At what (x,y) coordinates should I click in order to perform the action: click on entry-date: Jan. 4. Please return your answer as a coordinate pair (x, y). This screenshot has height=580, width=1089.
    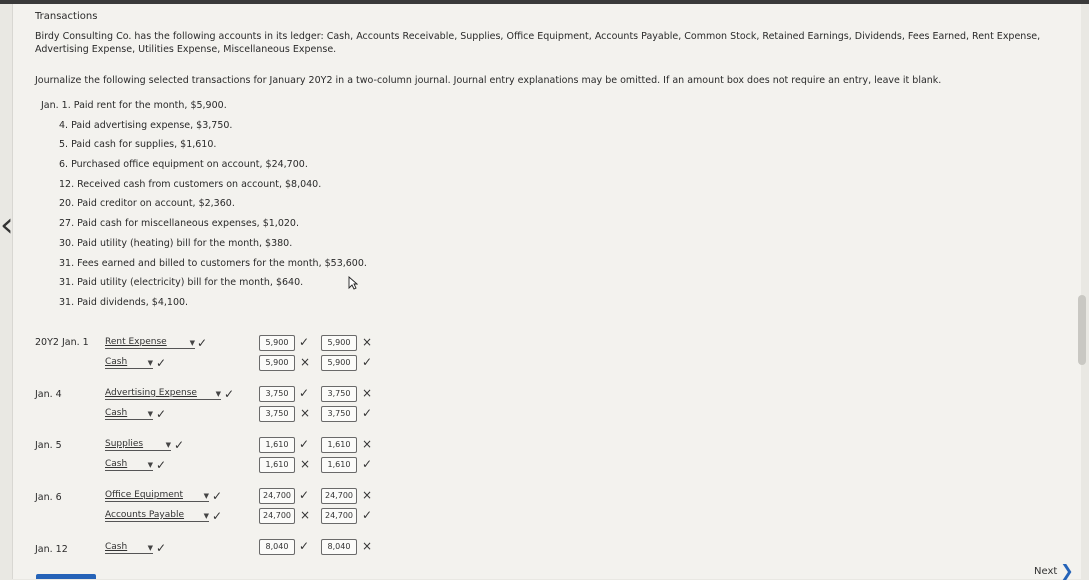
    Looking at the image, I should click on (48, 394).